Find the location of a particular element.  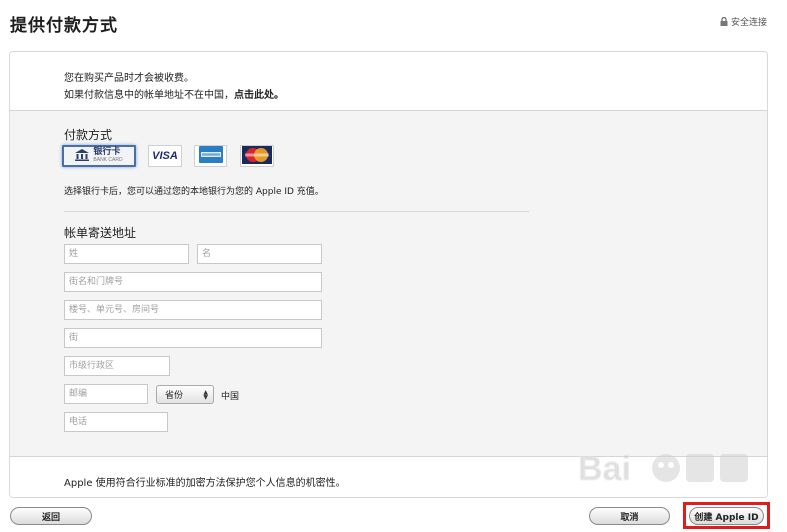

lock-icon is located at coordinates (724, 21).